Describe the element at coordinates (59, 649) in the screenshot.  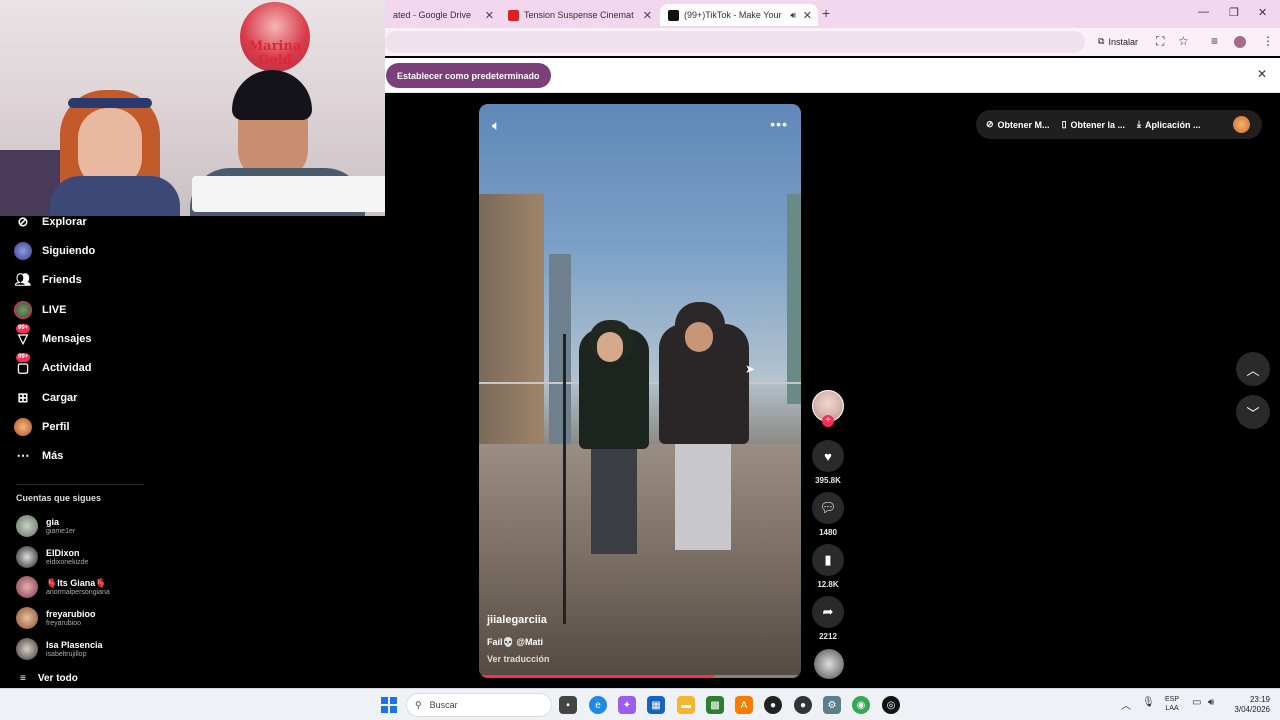
I see `following-account: Isa Plasencia isabeltrujillop` at that location.